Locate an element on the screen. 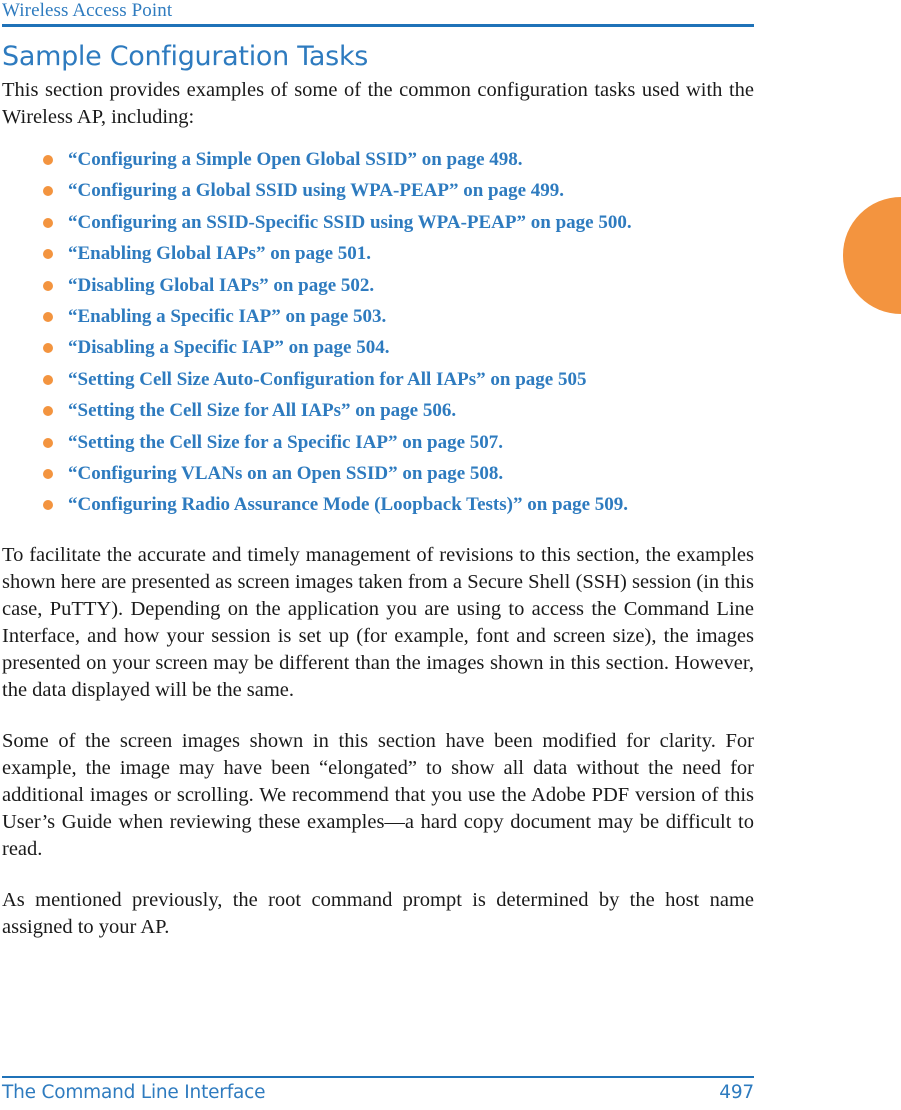 This screenshot has width=901, height=1110. chapter-thumb-tab is located at coordinates (872, 255).